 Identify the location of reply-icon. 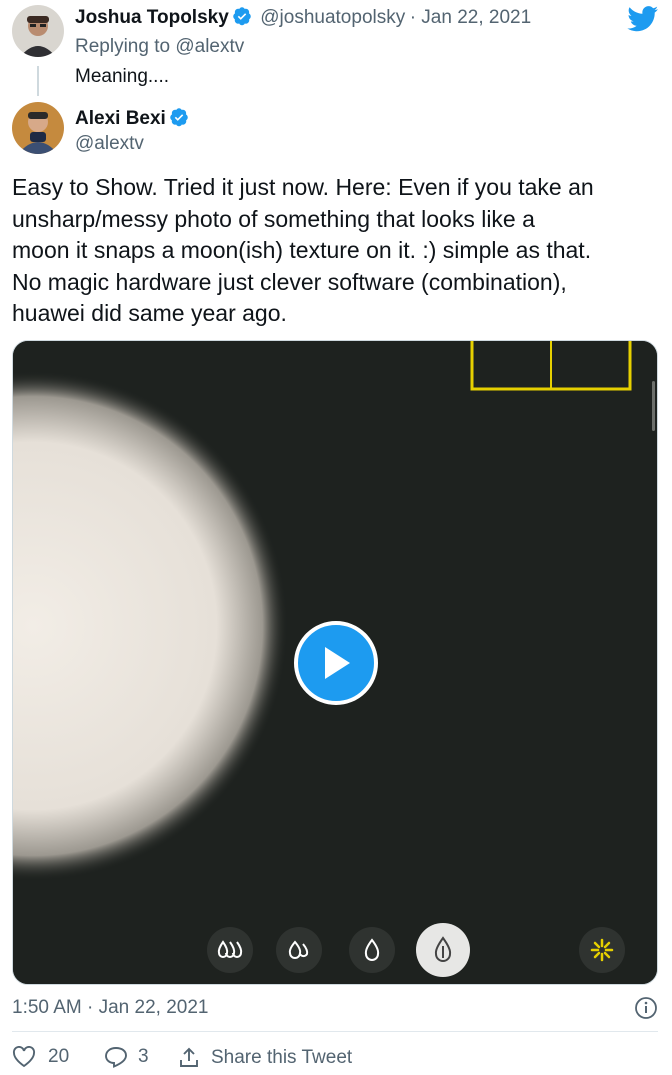
(116, 1057).